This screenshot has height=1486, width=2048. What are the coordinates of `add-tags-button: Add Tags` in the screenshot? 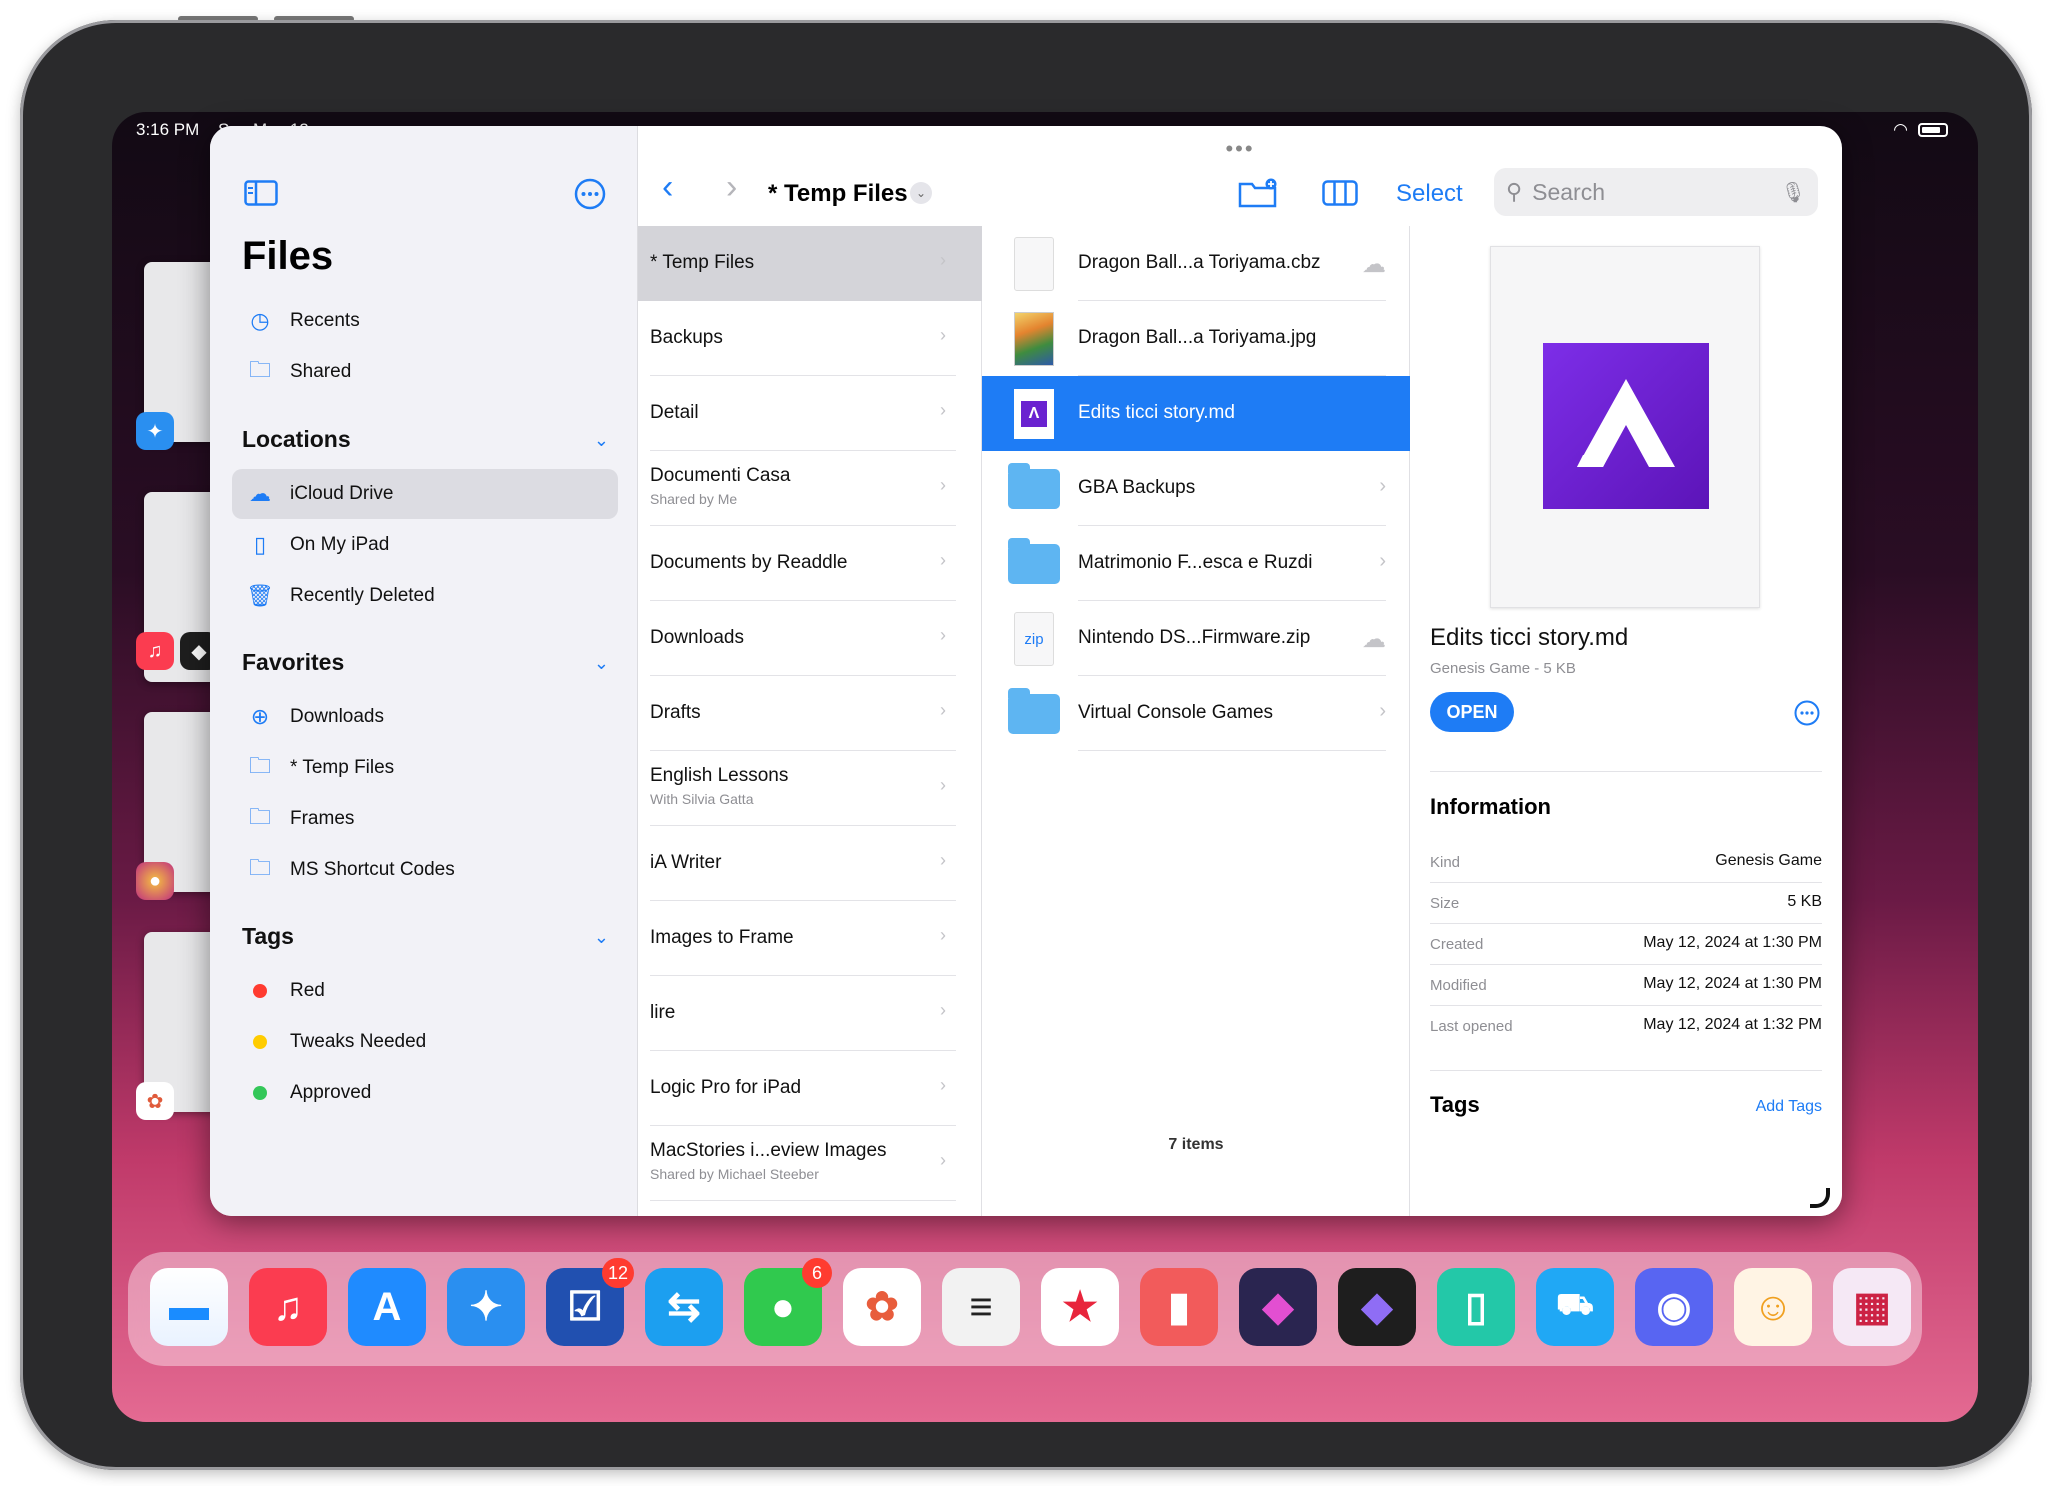 It's located at (1789, 1107).